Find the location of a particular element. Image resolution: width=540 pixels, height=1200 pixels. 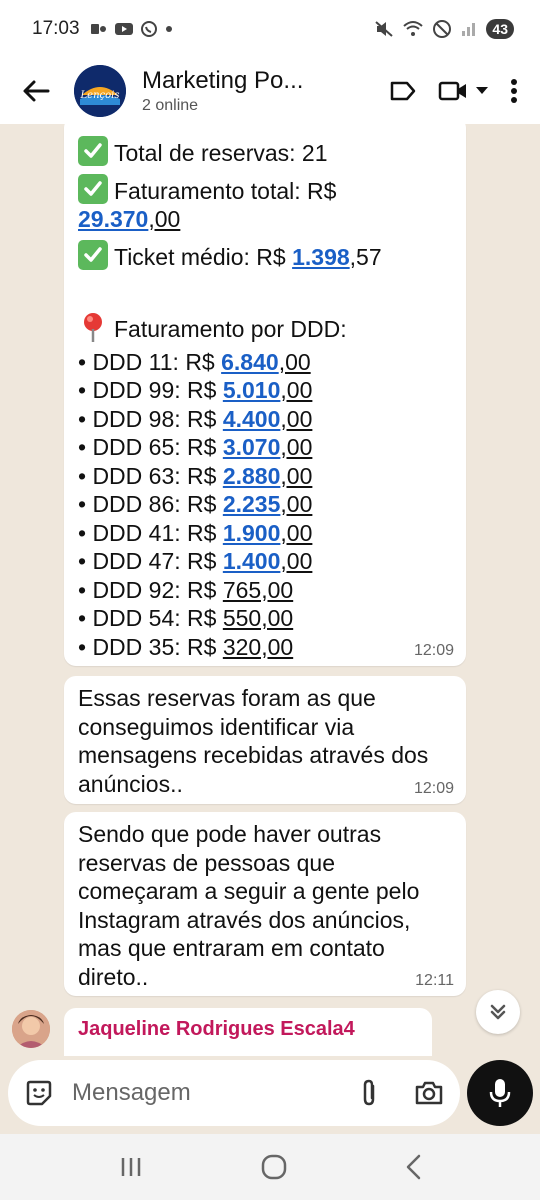

sender-name: Jaqueline Rodrigues Escala4 is located at coordinates (248, 1029).